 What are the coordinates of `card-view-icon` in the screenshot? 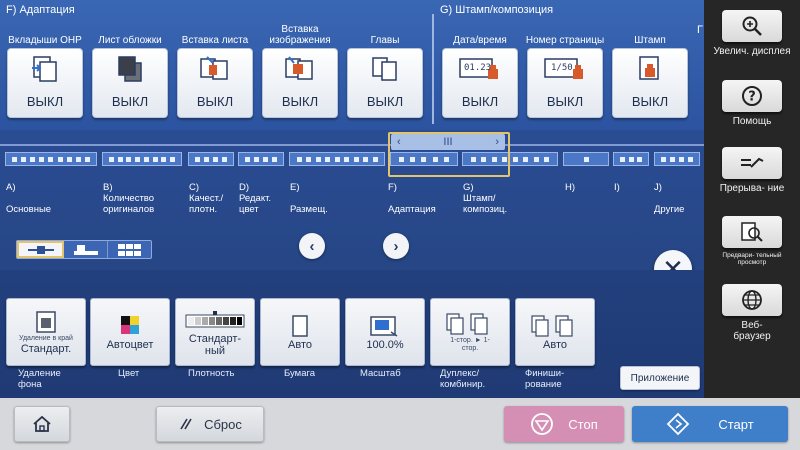 It's located at (85, 249).